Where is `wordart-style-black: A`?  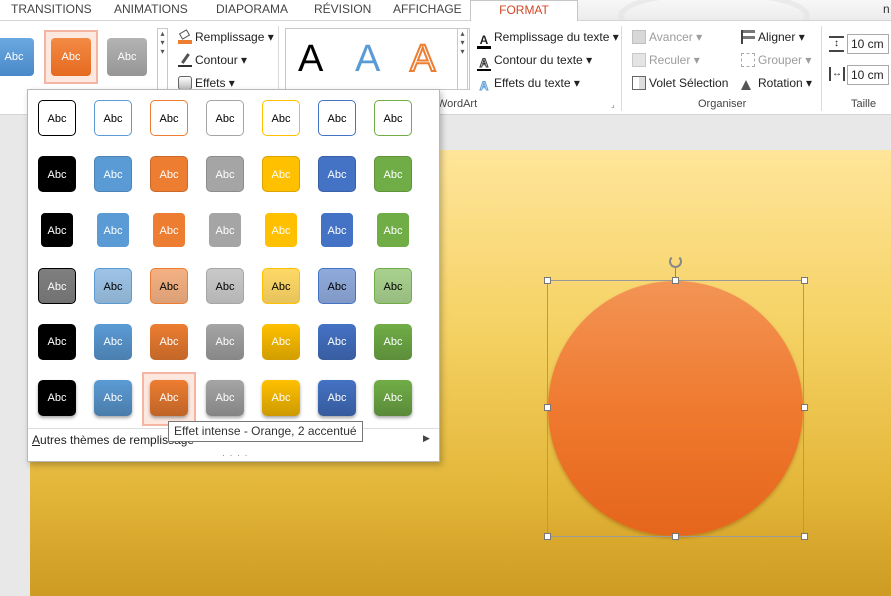
wordart-style-black: A is located at coordinates (310, 59).